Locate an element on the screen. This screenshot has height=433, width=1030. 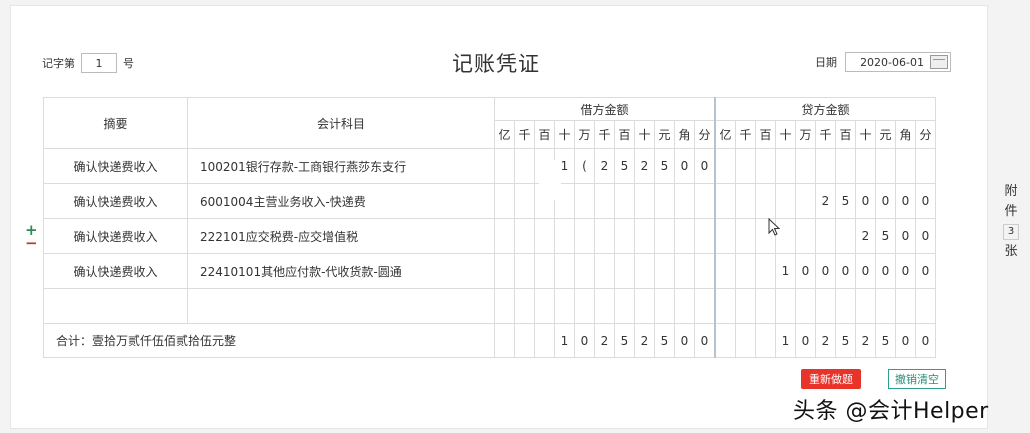
clear-button: 撤销清空 is located at coordinates (917, 379).